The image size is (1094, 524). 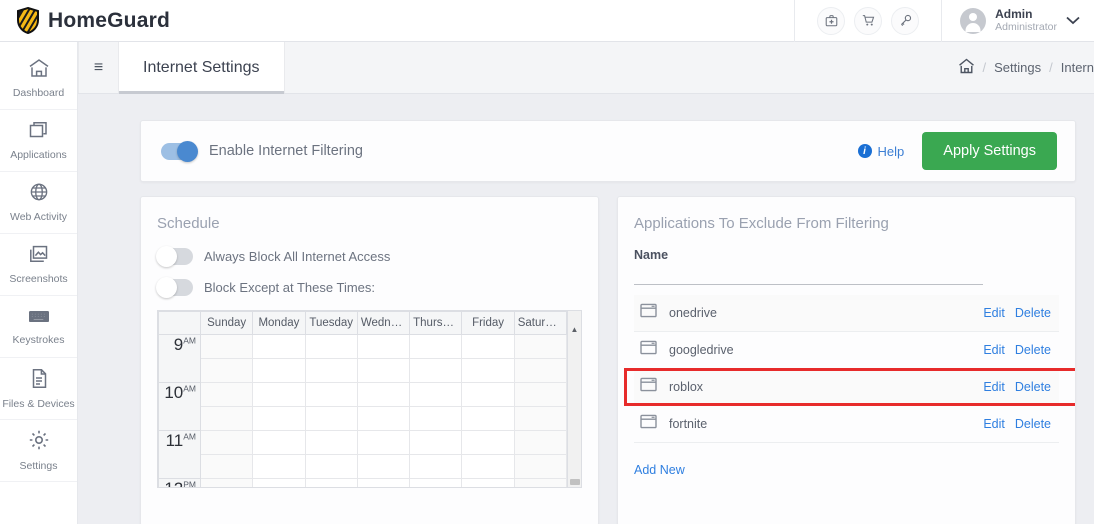 I want to click on table-row: googledrive Edit Delete, so click(x=846, y=350).